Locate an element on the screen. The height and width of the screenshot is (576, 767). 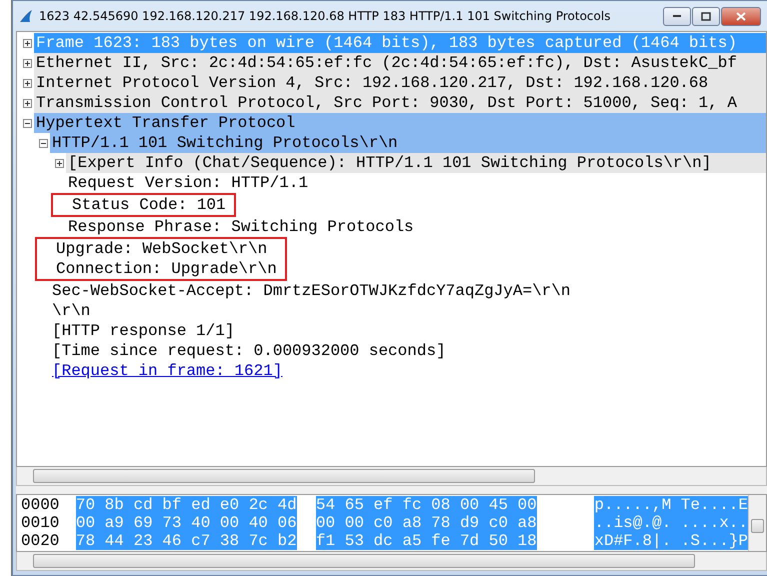
tree-item: [Expert Info (Chat/Sequence): HTTP/1.1 101 Switching Protocols\r\n] is located at coordinates (416, 163).